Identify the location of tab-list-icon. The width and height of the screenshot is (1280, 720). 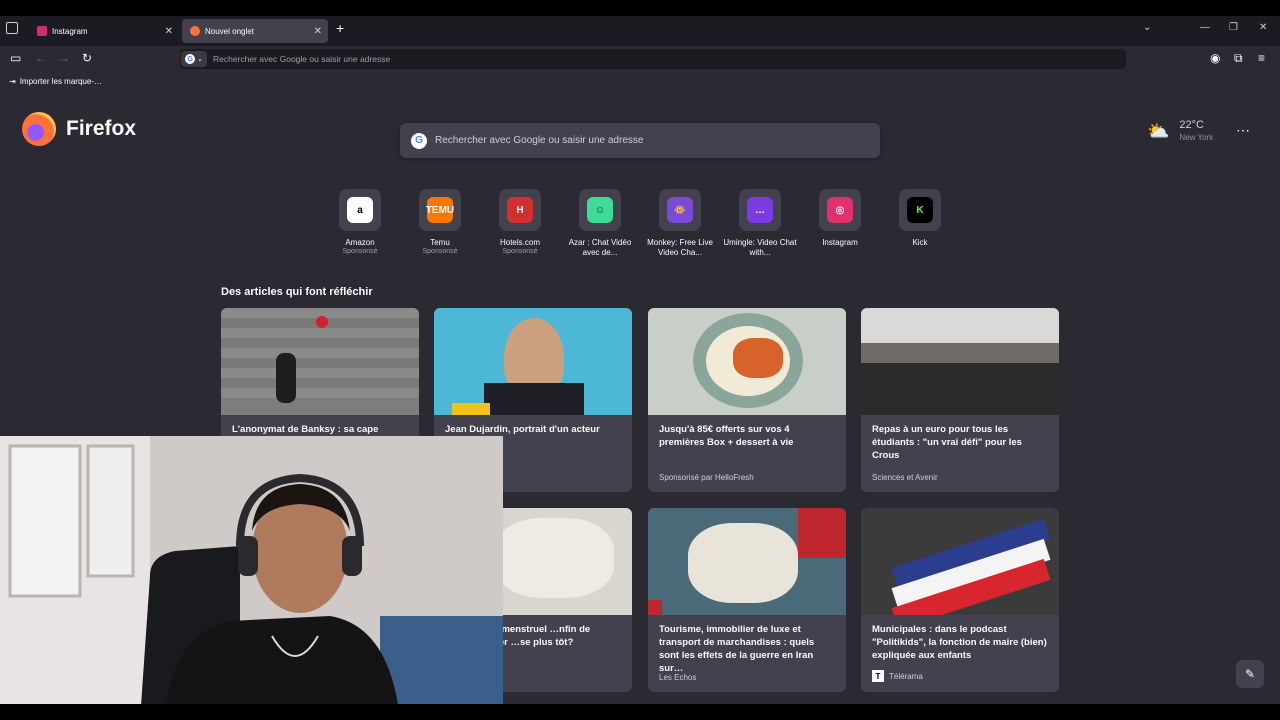
(12, 28).